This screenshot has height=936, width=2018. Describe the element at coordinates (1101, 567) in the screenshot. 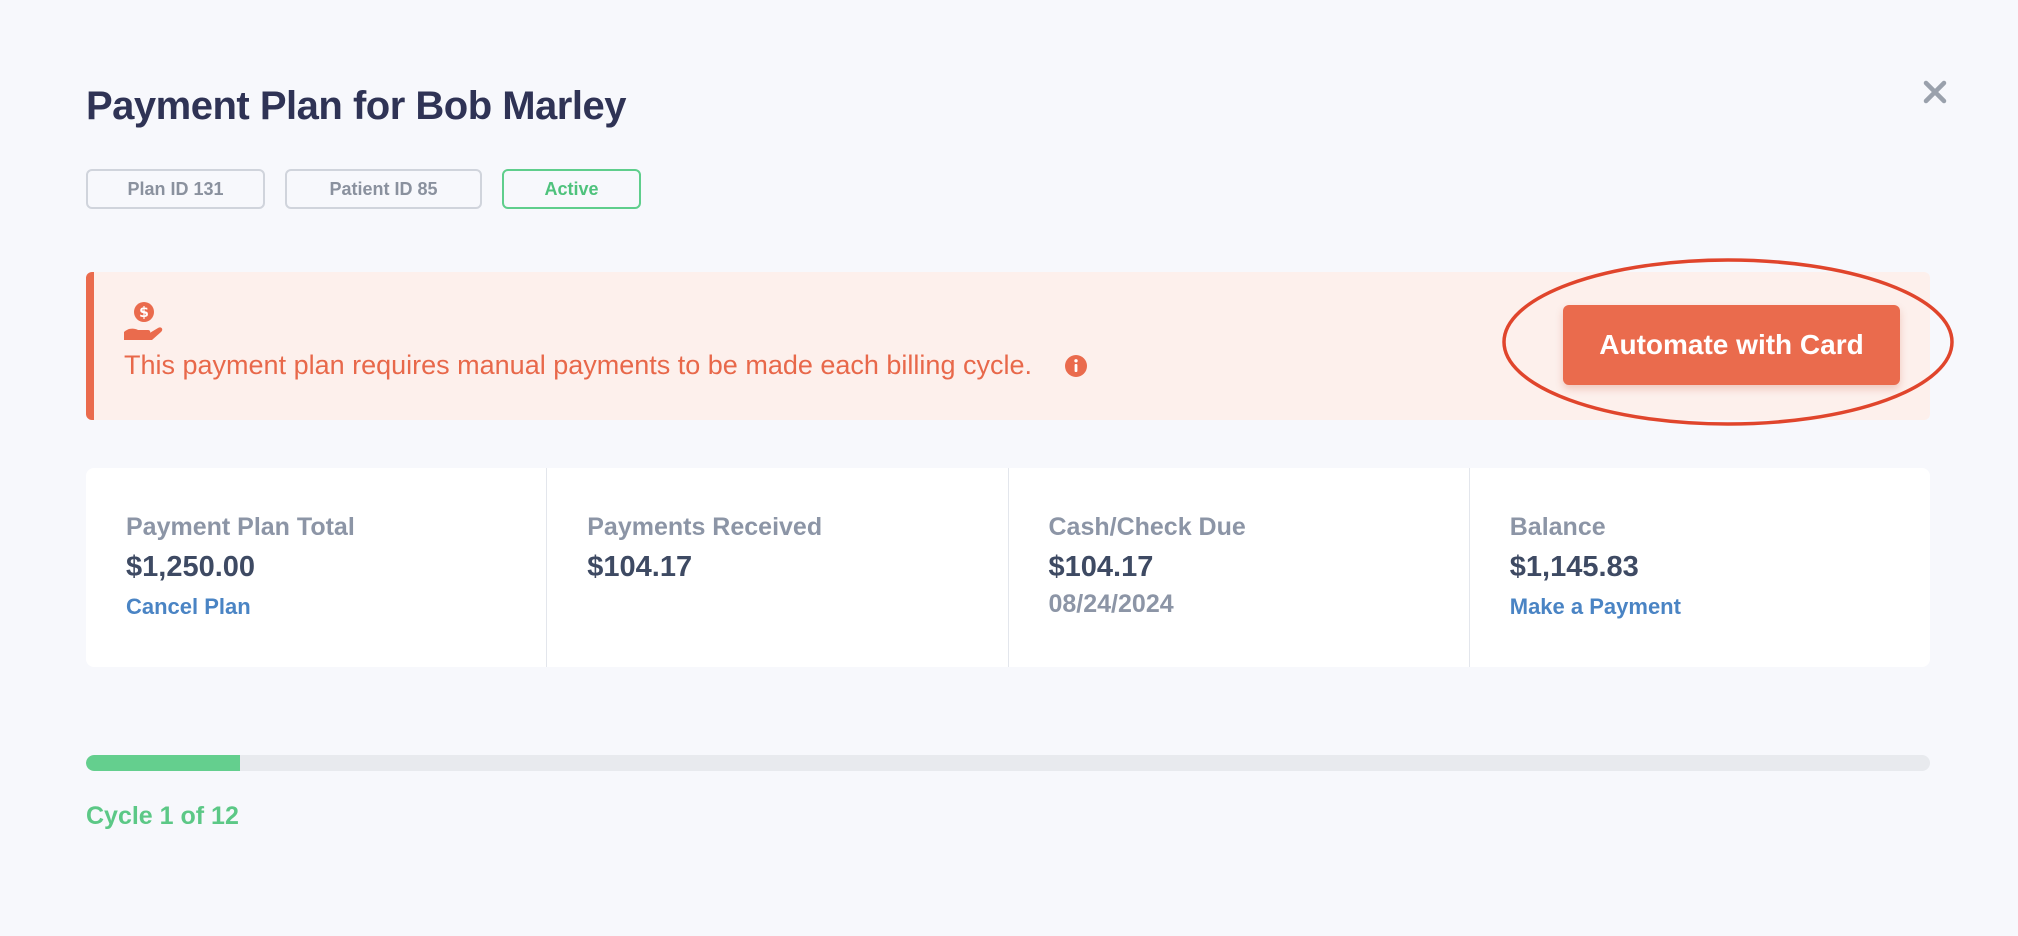

I see `stat-due-value: $104.17` at that location.